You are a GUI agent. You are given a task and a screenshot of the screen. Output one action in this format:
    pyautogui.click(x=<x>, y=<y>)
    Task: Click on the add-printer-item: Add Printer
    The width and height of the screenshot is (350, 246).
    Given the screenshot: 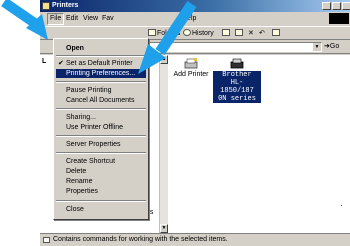 What is the action you would take?
    pyautogui.click(x=191, y=68)
    